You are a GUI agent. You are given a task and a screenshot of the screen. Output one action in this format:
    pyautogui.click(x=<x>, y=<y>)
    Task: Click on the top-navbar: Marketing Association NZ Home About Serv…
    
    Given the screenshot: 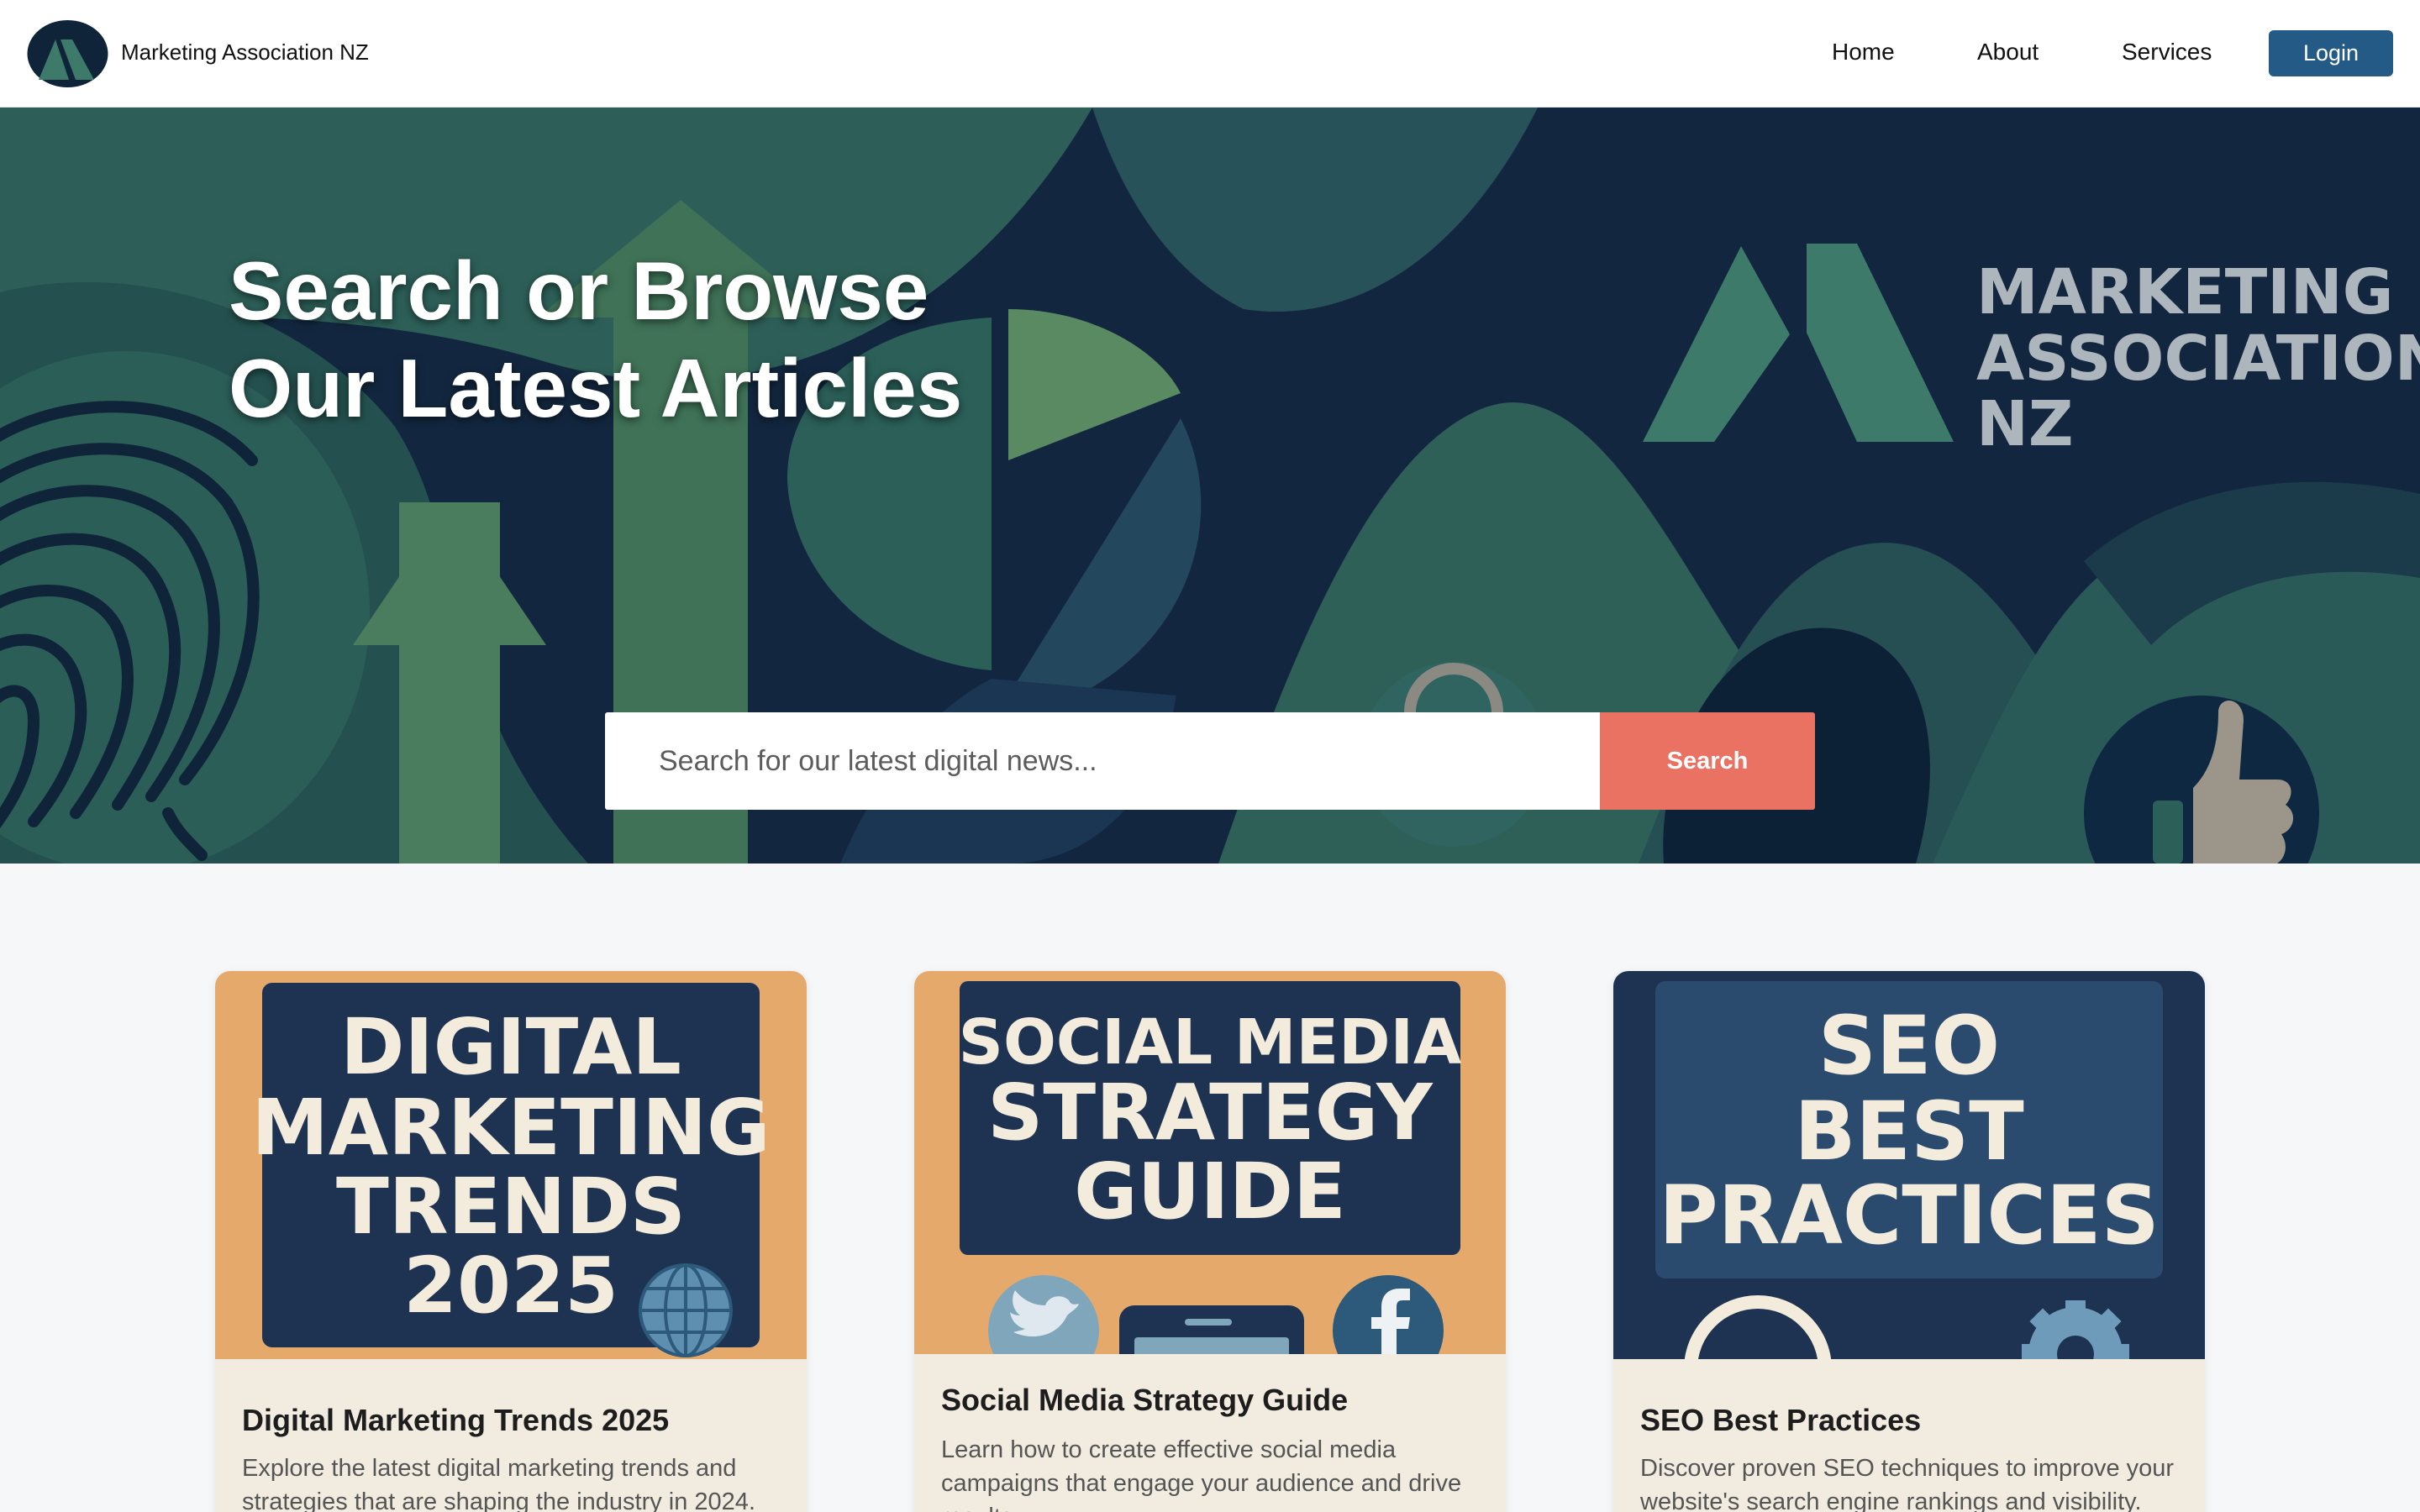 What is the action you would take?
    pyautogui.click(x=1210, y=54)
    